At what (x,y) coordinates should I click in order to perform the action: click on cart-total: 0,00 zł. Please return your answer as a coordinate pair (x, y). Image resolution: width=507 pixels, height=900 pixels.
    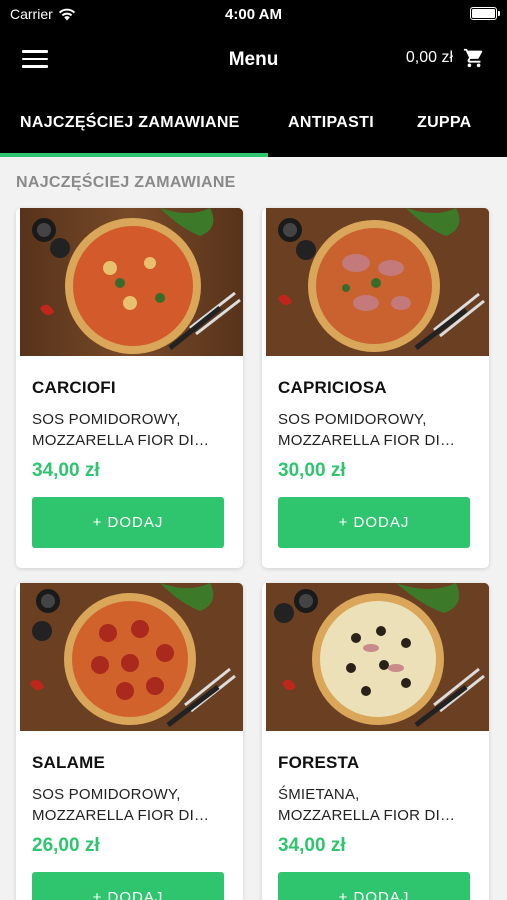
    Looking at the image, I should click on (429, 57).